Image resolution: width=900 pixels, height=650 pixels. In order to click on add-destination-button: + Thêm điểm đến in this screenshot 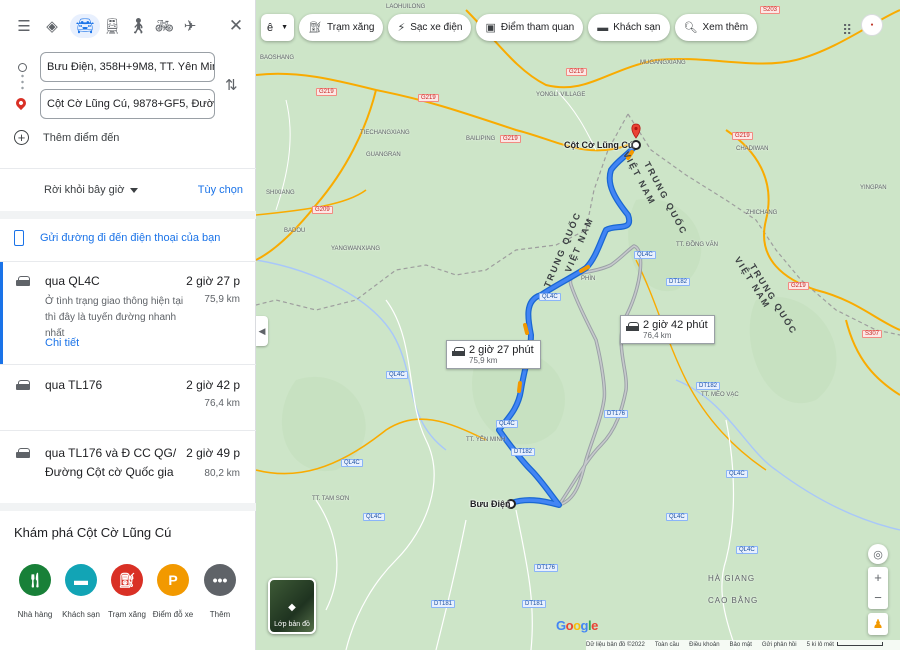, I will do `click(66, 137)`.